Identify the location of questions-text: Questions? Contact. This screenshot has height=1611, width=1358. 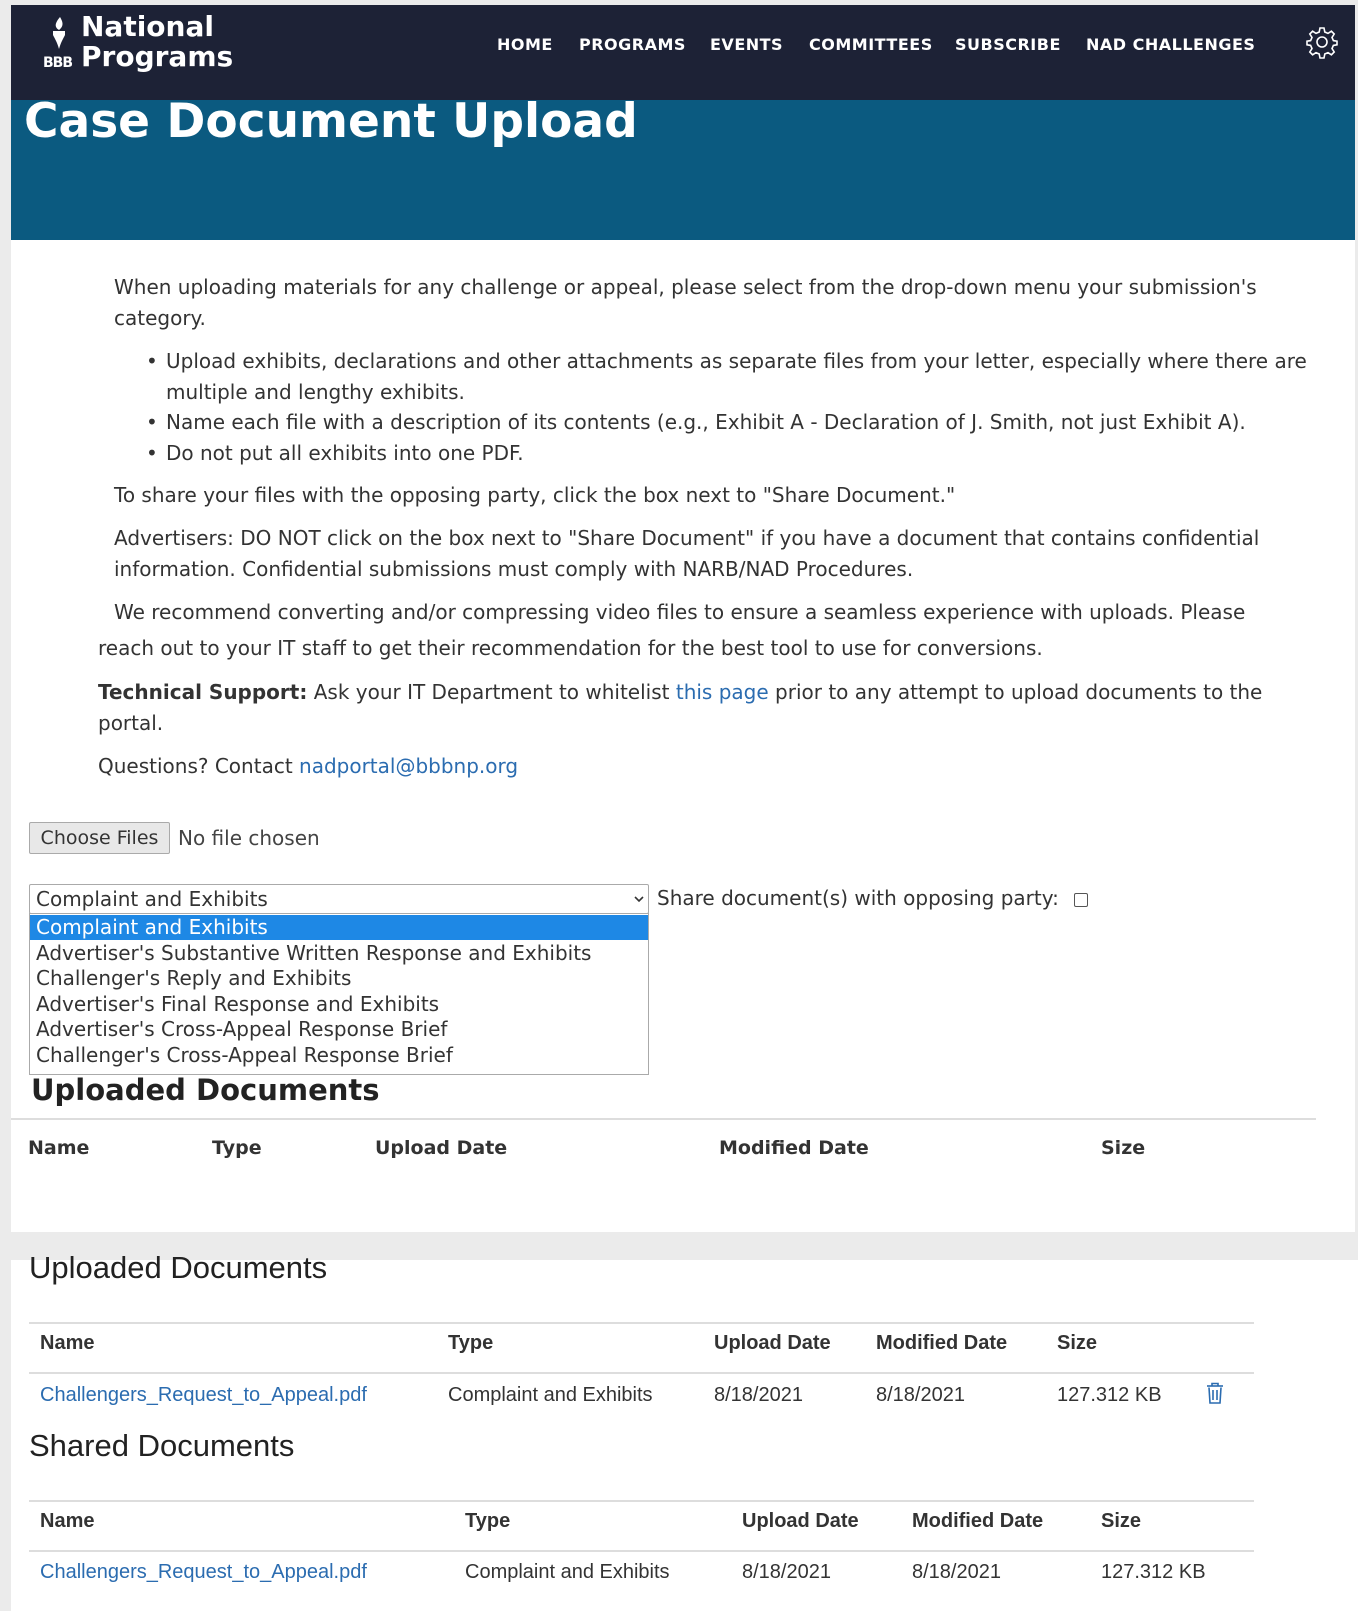
(199, 766).